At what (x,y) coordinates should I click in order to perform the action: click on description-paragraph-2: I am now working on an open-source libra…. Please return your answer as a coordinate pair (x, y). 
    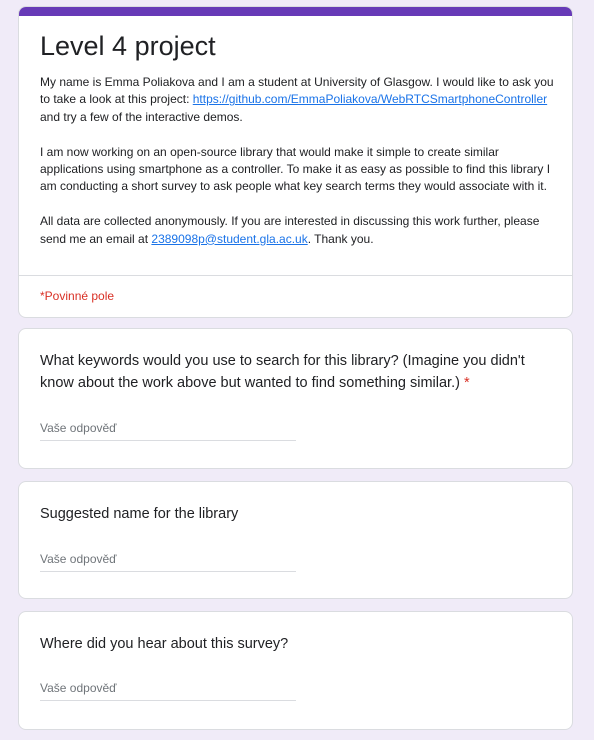
    Looking at the image, I should click on (295, 169).